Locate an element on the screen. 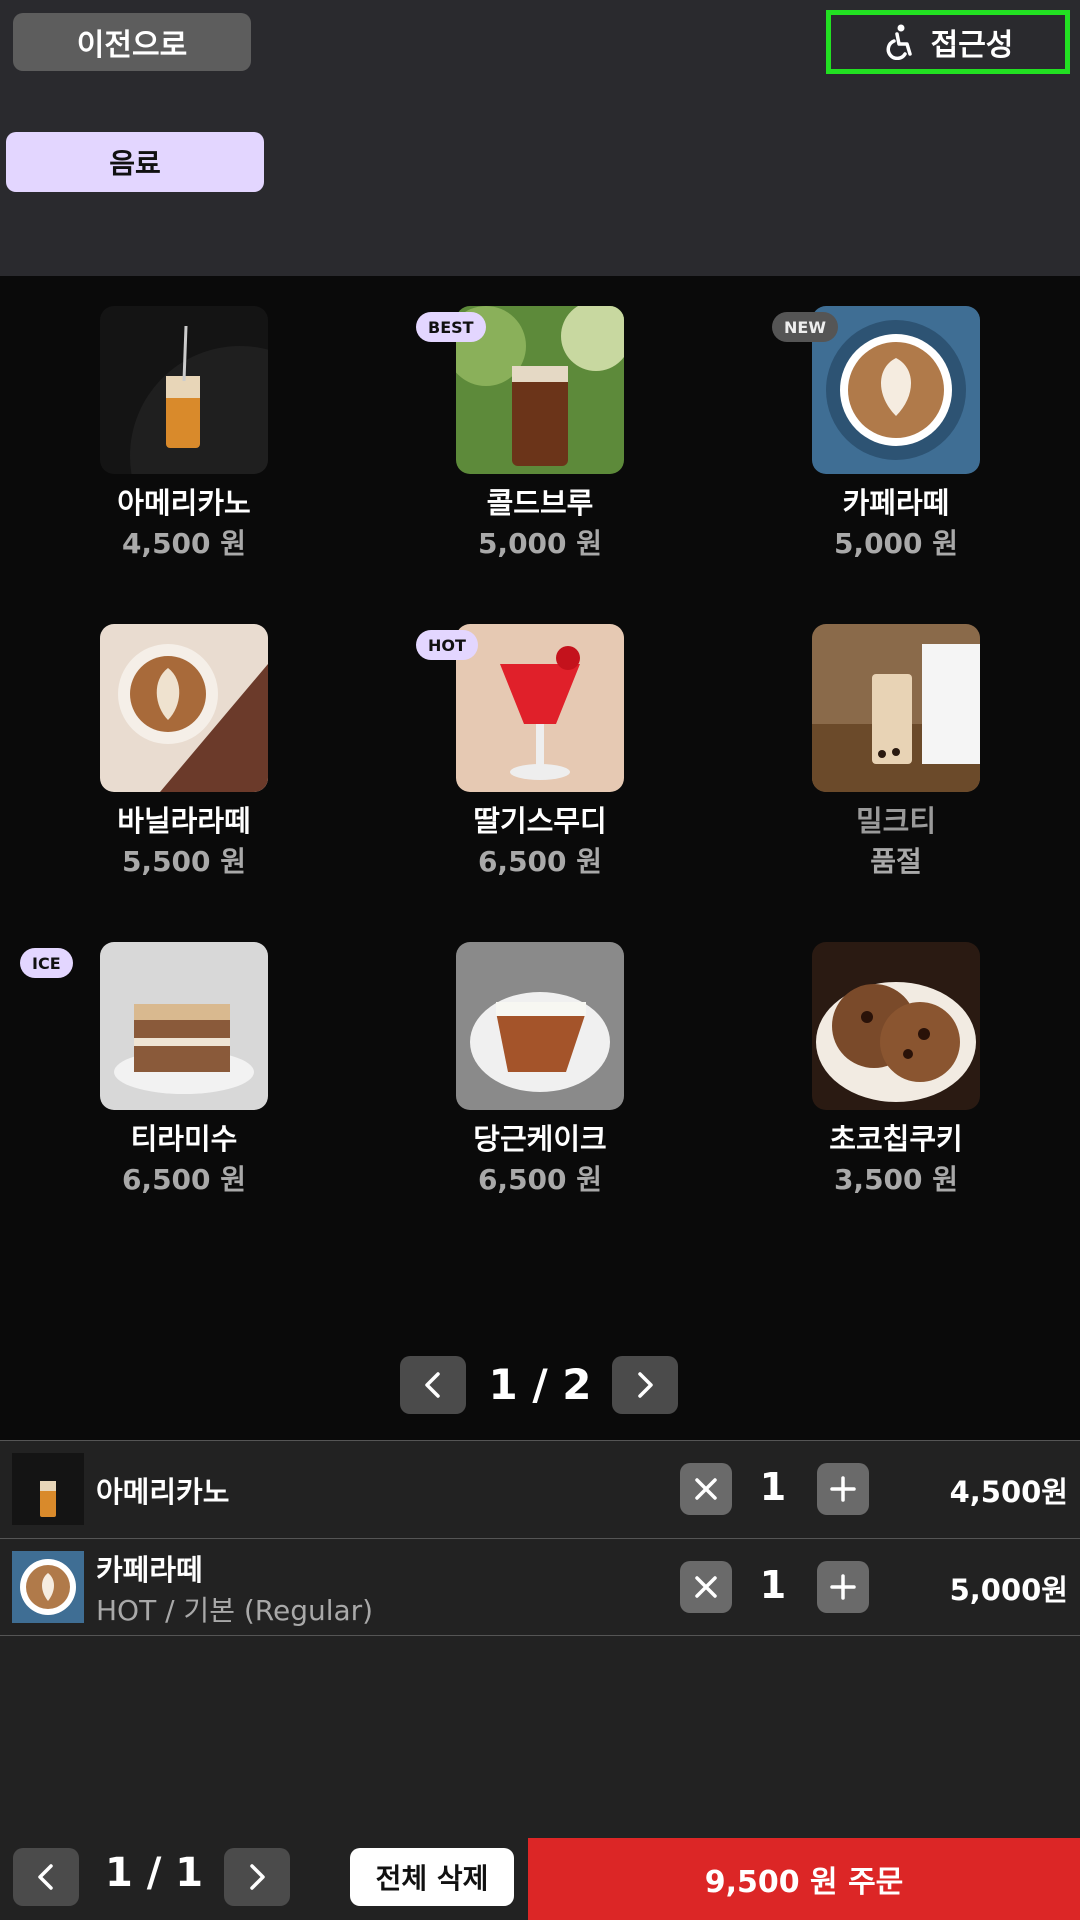 This screenshot has height=1920, width=1080. menu-item-name: 초코칩쿠키 is located at coordinates (896, 1139).